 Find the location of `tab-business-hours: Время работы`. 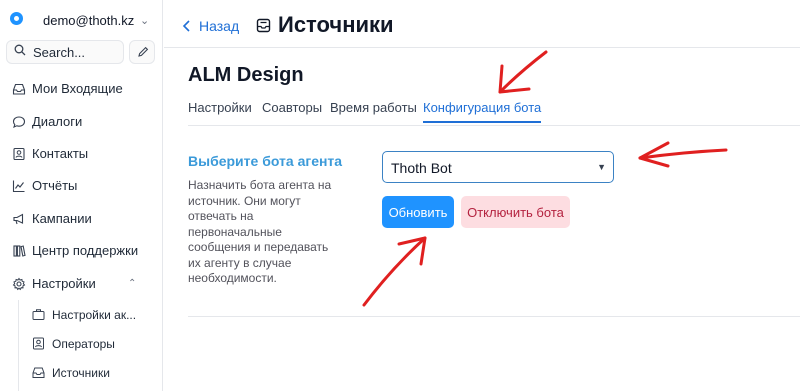

tab-business-hours: Время работы is located at coordinates (373, 107).